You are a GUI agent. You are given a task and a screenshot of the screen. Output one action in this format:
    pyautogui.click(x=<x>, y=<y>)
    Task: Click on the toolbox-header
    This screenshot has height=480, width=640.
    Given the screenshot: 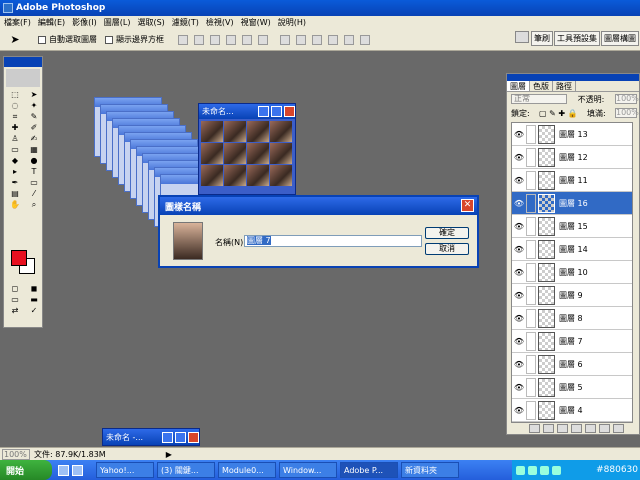 What is the action you would take?
    pyautogui.click(x=23, y=62)
    